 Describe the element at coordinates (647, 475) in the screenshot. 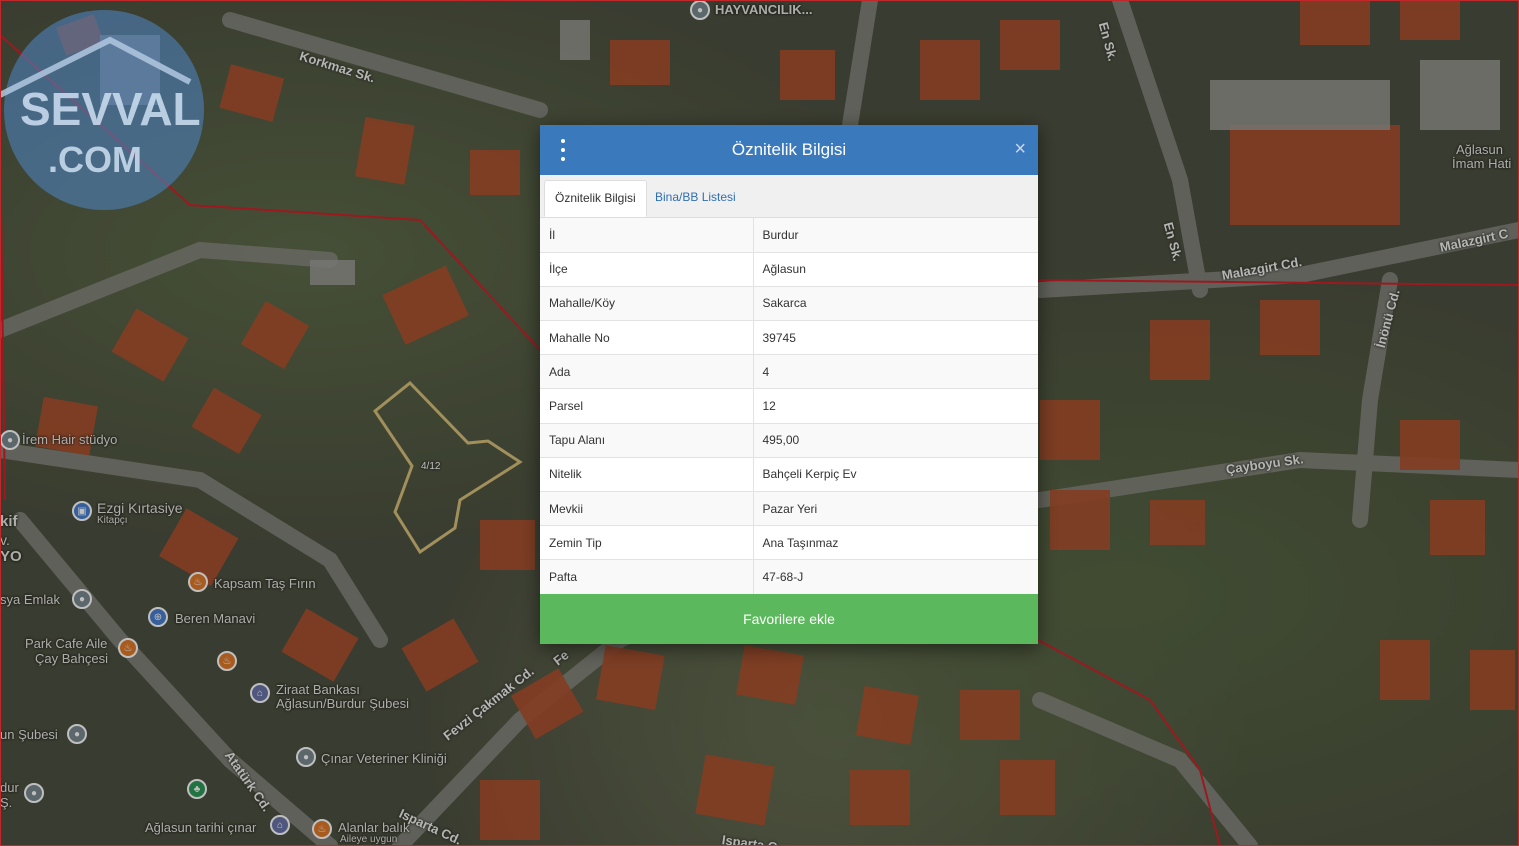

I see `attribute-key: Nitelik` at that location.